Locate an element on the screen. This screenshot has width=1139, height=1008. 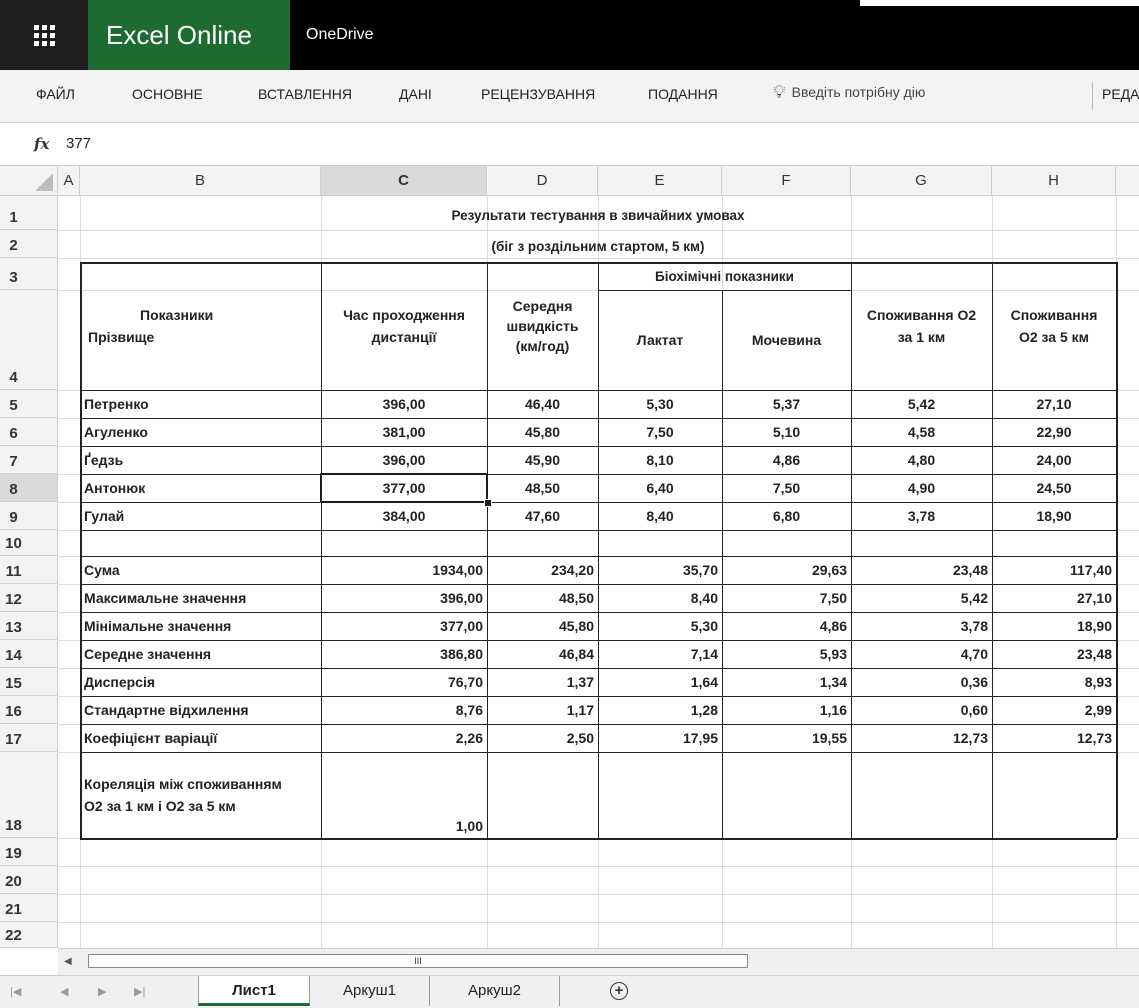
stat-o2-1km: 12,73 is located at coordinates (921, 738).